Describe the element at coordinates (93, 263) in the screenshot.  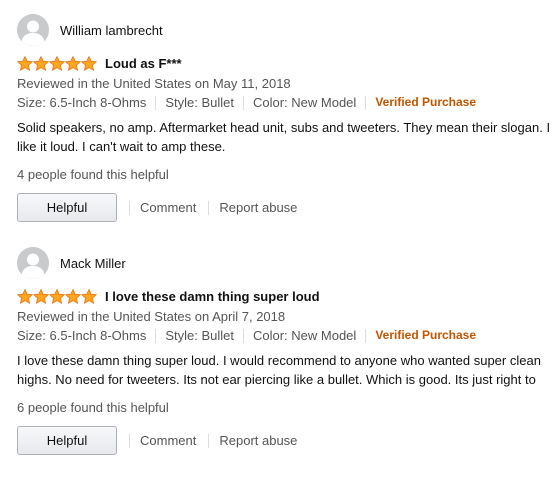
I see `reviewer-name: Mack Miller` at that location.